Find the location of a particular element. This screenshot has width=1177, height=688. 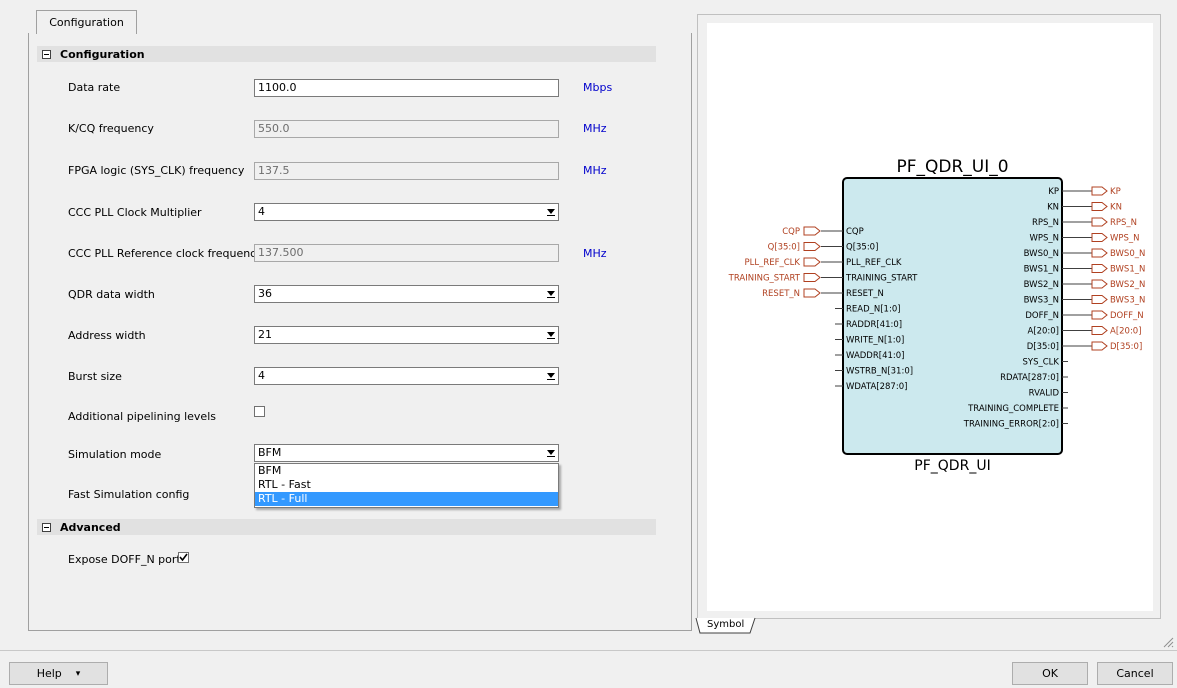

pll-multiplier-label: CCC PLL Clock Multiplier is located at coordinates (135, 212).